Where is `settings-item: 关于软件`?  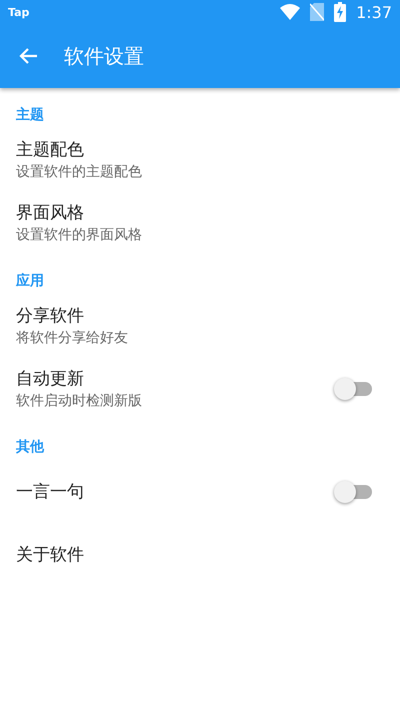 settings-item: 关于软件 is located at coordinates (200, 554).